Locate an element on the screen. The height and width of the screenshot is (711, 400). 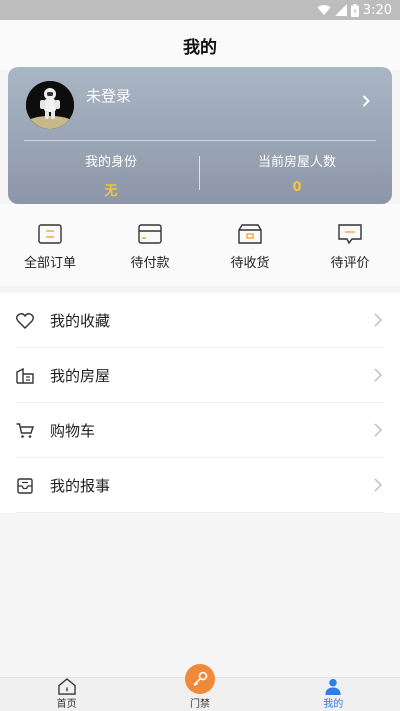
wifi-icon is located at coordinates (324, 10).